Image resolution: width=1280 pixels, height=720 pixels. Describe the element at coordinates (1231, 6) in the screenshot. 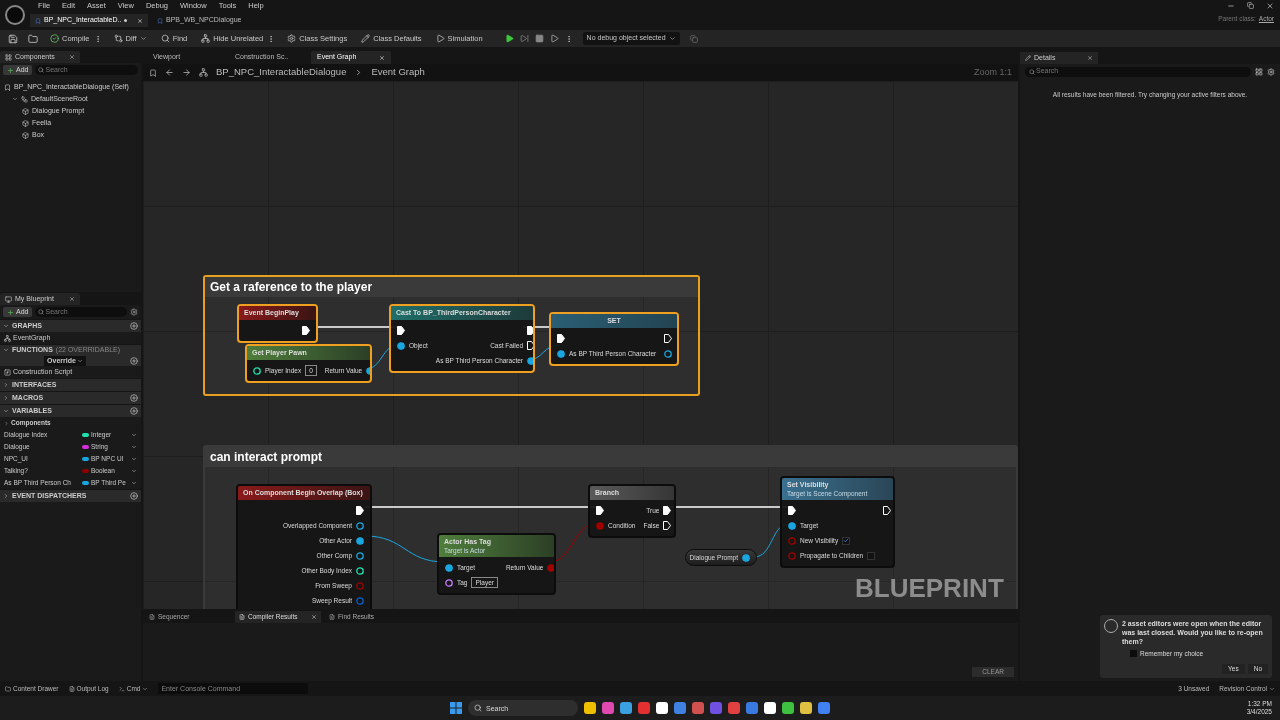

I see `minimize-icon` at that location.